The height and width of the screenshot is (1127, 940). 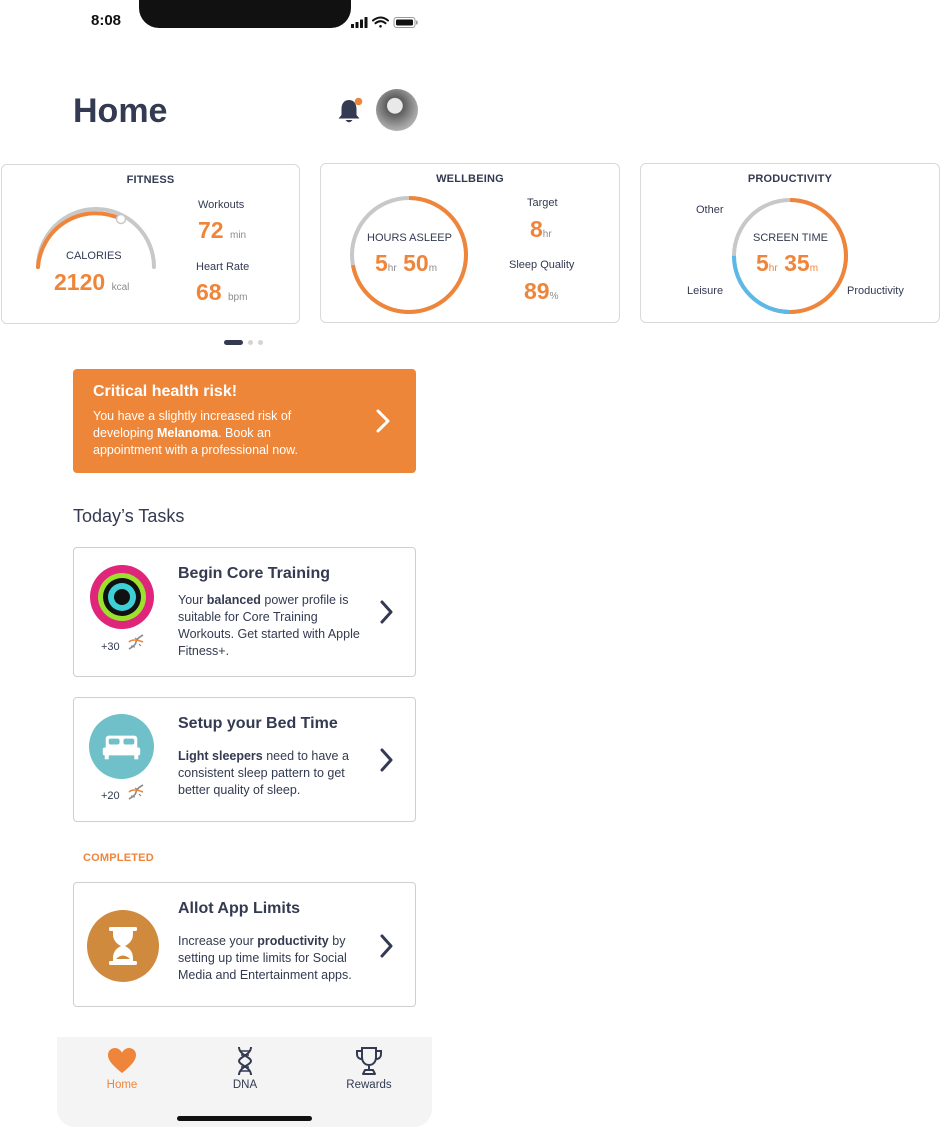 I want to click on signal-icon, so click(x=359, y=22).